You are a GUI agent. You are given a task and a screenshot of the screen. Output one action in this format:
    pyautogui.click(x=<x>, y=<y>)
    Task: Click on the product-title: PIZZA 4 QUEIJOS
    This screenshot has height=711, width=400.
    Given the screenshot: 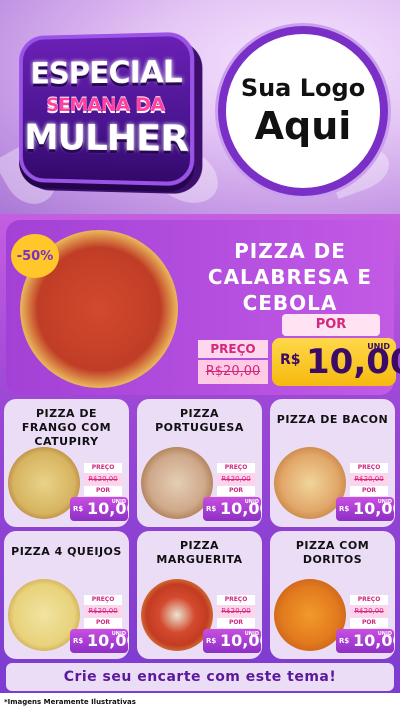 What is the action you would take?
    pyautogui.click(x=66, y=551)
    